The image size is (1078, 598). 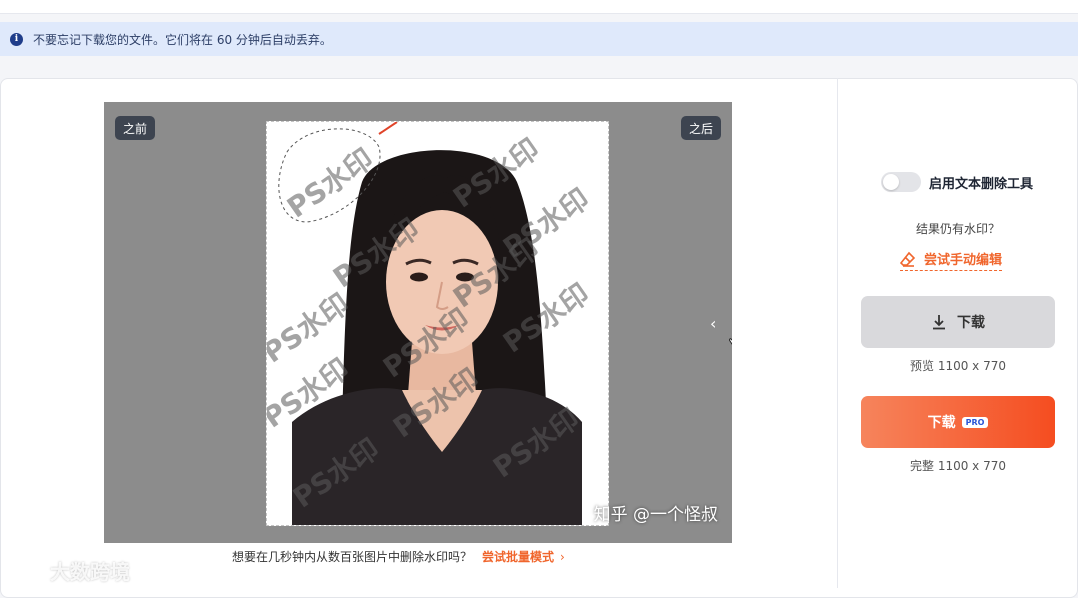 What do you see at coordinates (700, 128) in the screenshot?
I see `after-label: 之后` at bounding box center [700, 128].